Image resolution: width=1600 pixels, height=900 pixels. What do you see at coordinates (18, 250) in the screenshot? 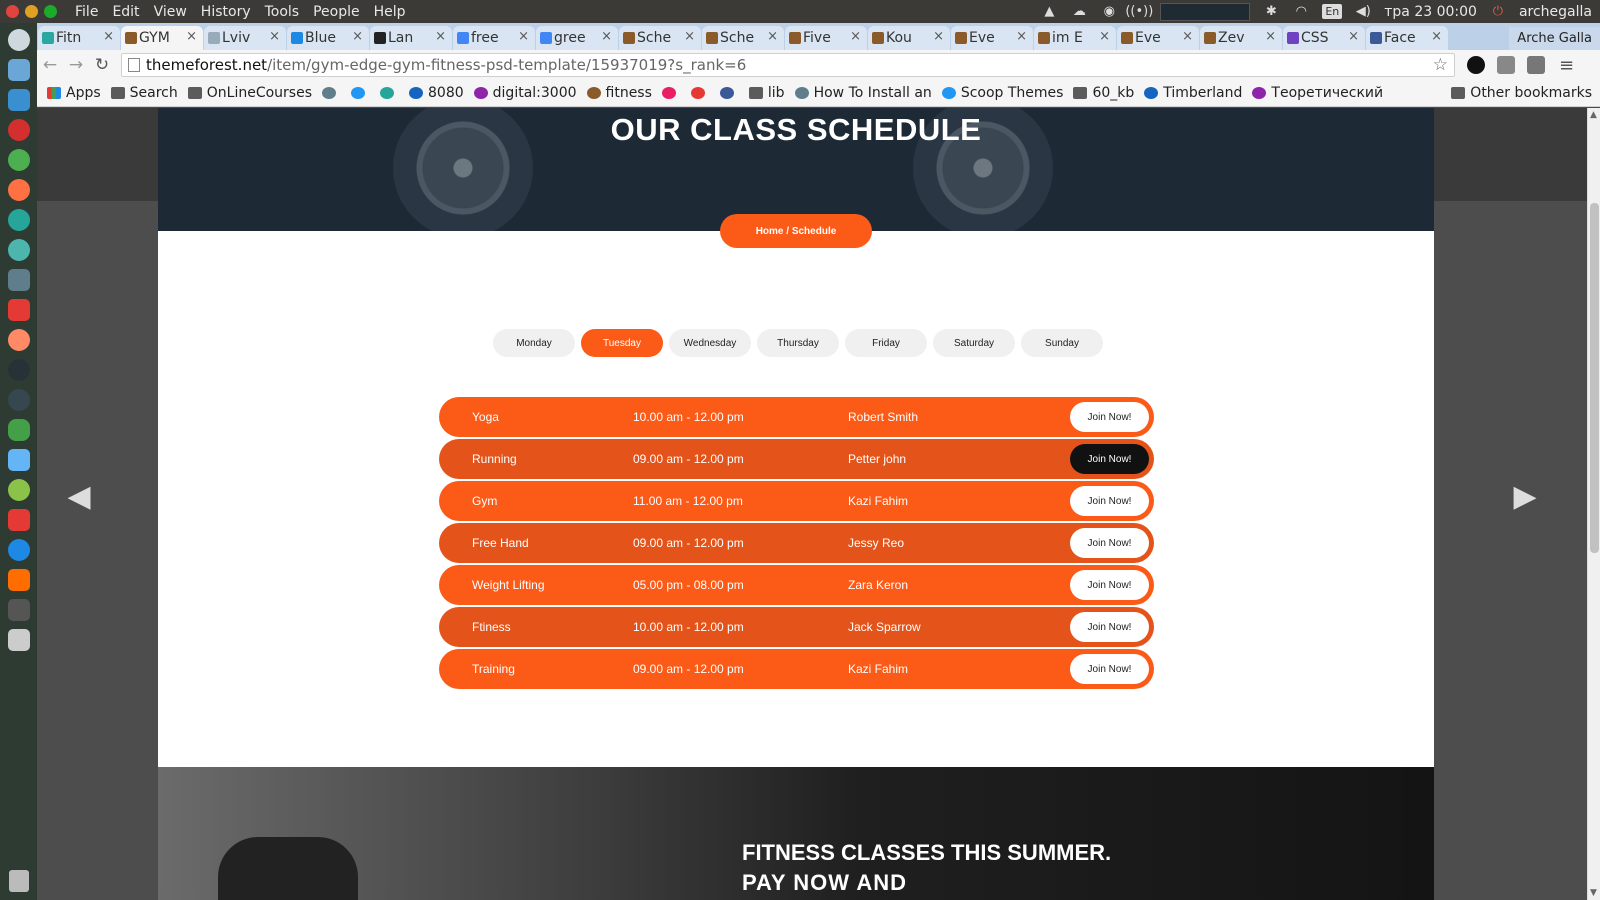
I see `app-icon` at bounding box center [18, 250].